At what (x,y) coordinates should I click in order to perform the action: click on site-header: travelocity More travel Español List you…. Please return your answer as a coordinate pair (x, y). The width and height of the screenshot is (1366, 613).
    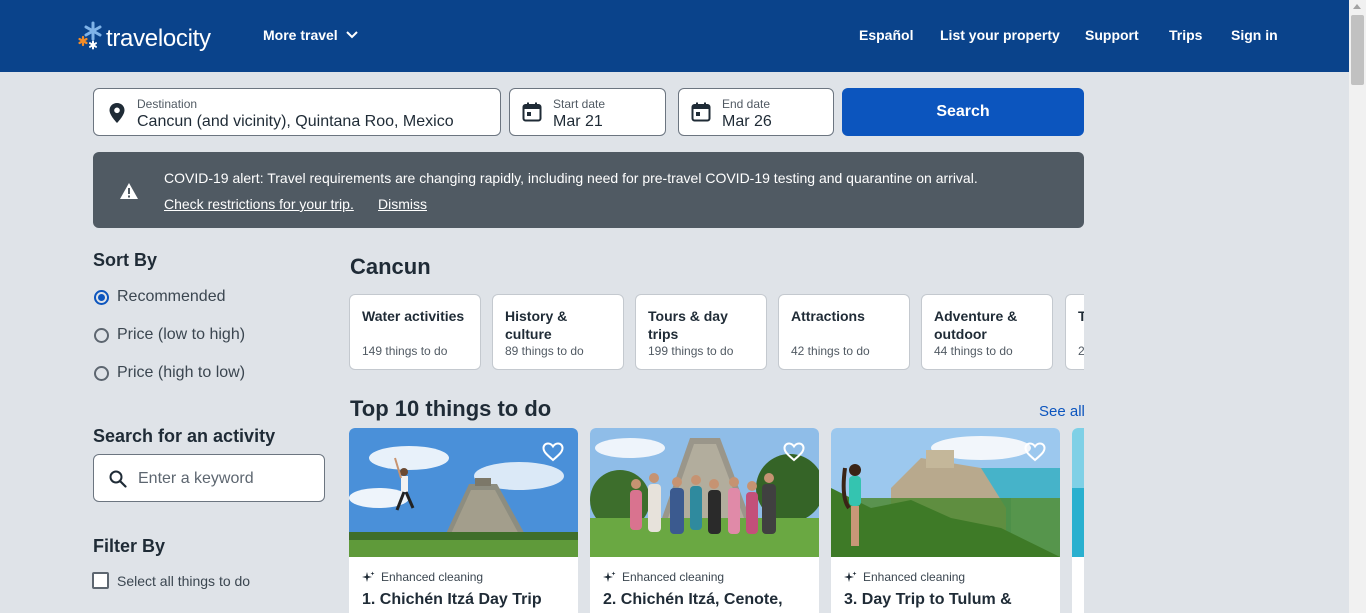
    Looking at the image, I should click on (674, 36).